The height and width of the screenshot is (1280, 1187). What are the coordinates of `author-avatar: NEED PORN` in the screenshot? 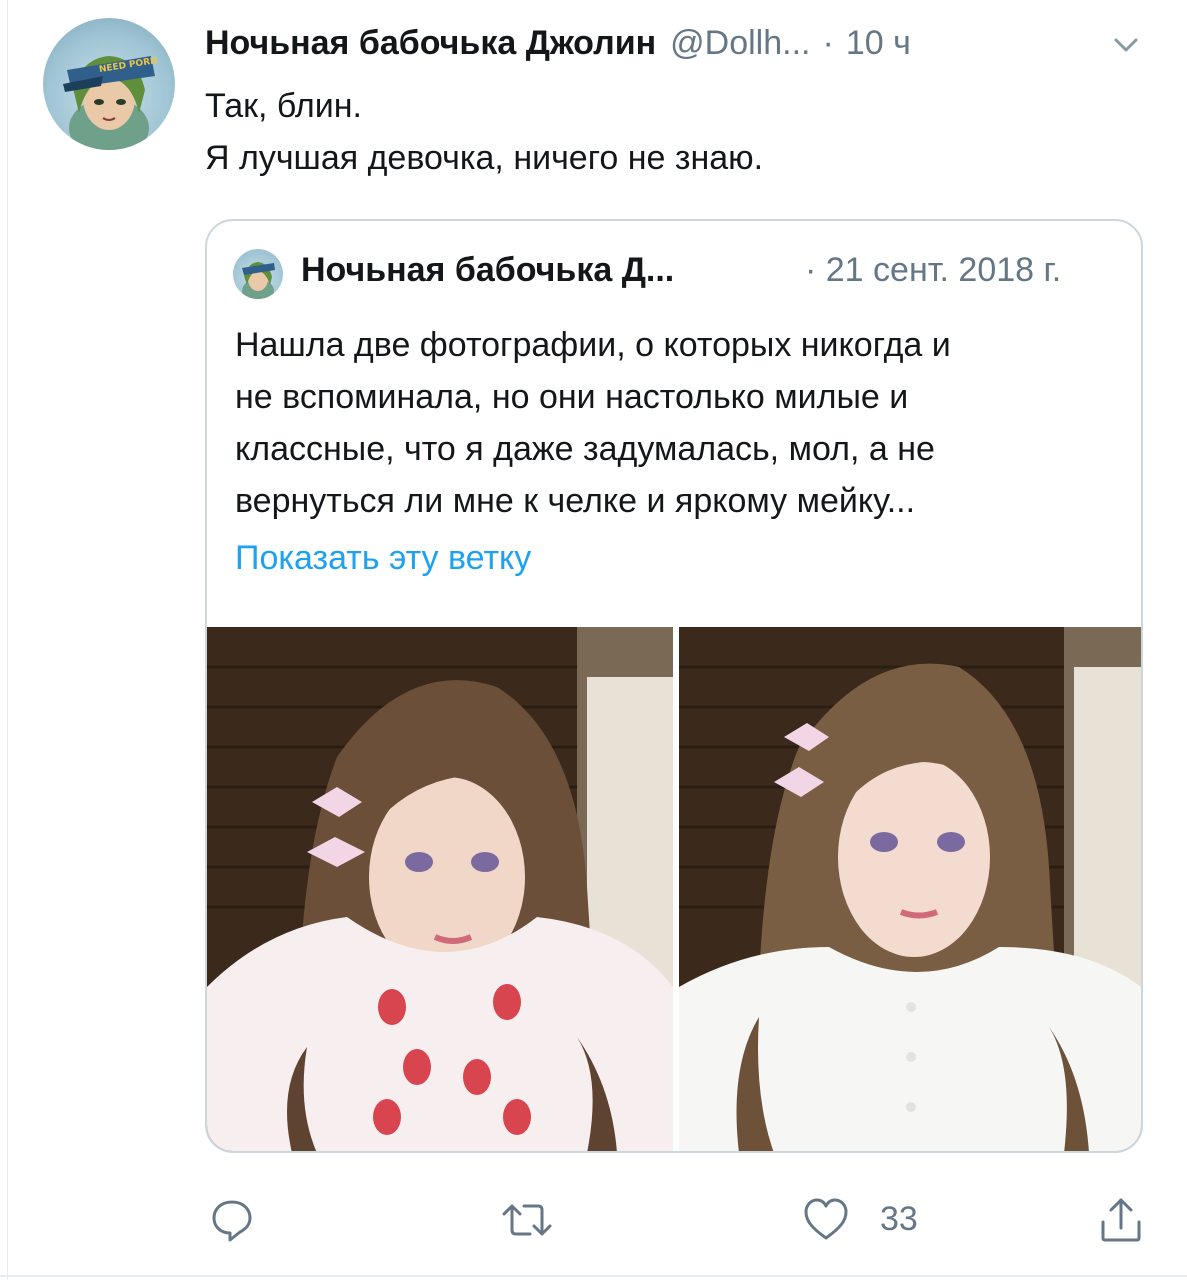 It's located at (109, 84).